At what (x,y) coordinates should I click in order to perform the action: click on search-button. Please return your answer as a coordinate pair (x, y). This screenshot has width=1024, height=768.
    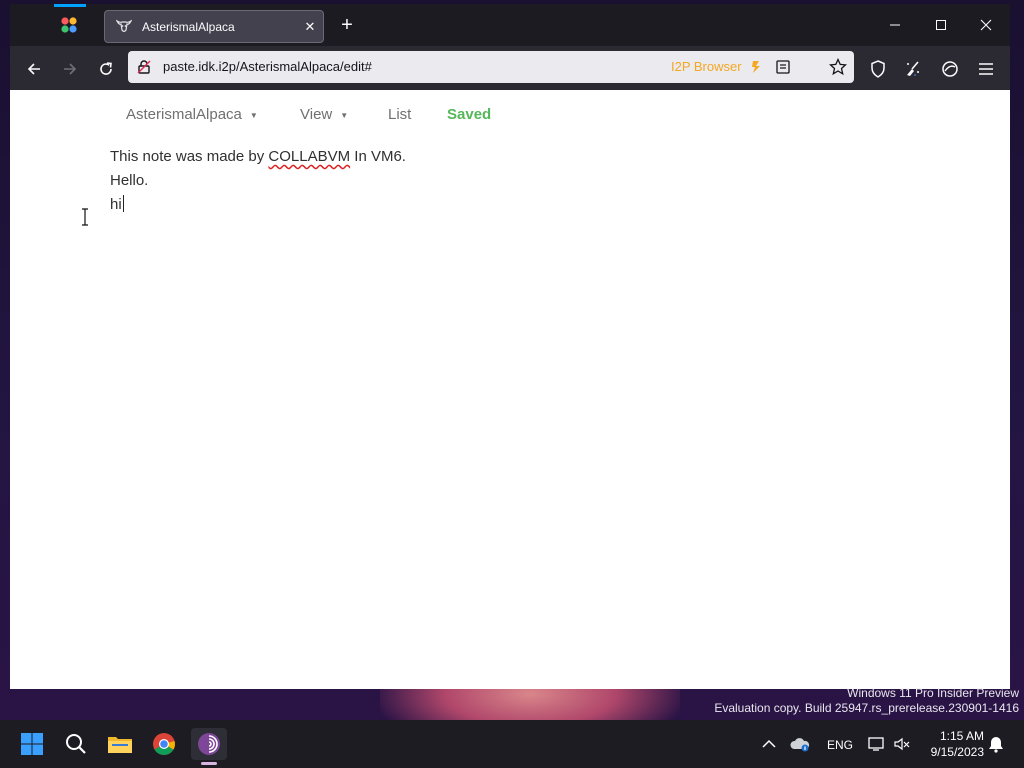
    Looking at the image, I should click on (76, 744).